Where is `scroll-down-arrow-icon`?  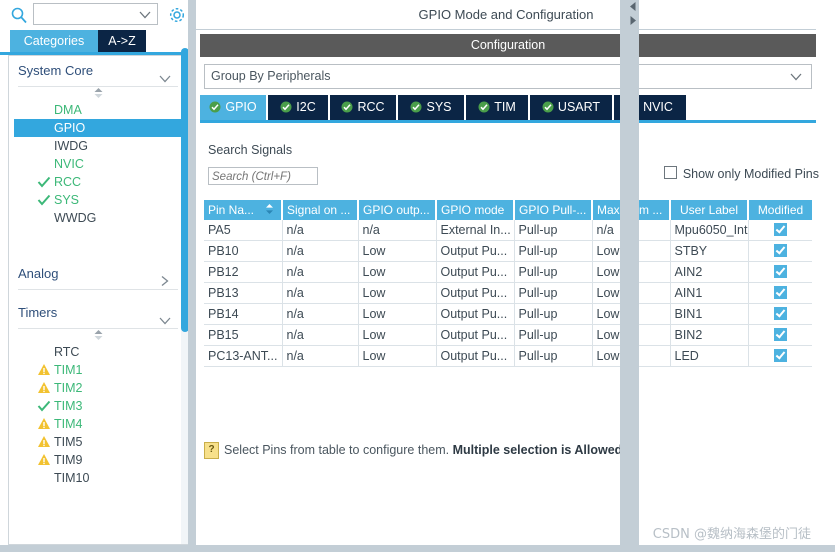 scroll-down-arrow-icon is located at coordinates (633, 21).